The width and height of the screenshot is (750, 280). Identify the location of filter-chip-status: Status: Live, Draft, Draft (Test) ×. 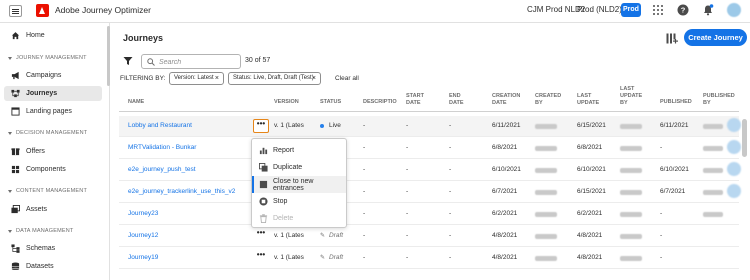
(274, 78).